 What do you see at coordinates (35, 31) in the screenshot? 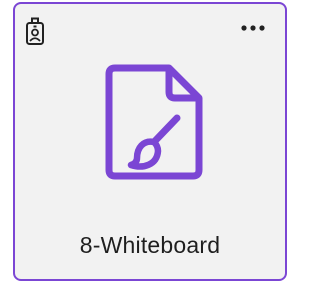
I see `id-badge-icon` at bounding box center [35, 31].